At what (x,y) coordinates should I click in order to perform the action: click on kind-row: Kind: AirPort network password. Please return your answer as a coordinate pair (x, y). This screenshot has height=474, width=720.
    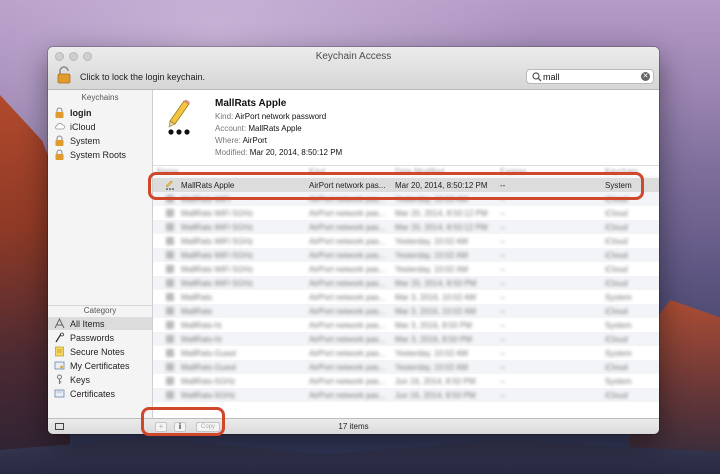
    Looking at the image, I should click on (271, 116).